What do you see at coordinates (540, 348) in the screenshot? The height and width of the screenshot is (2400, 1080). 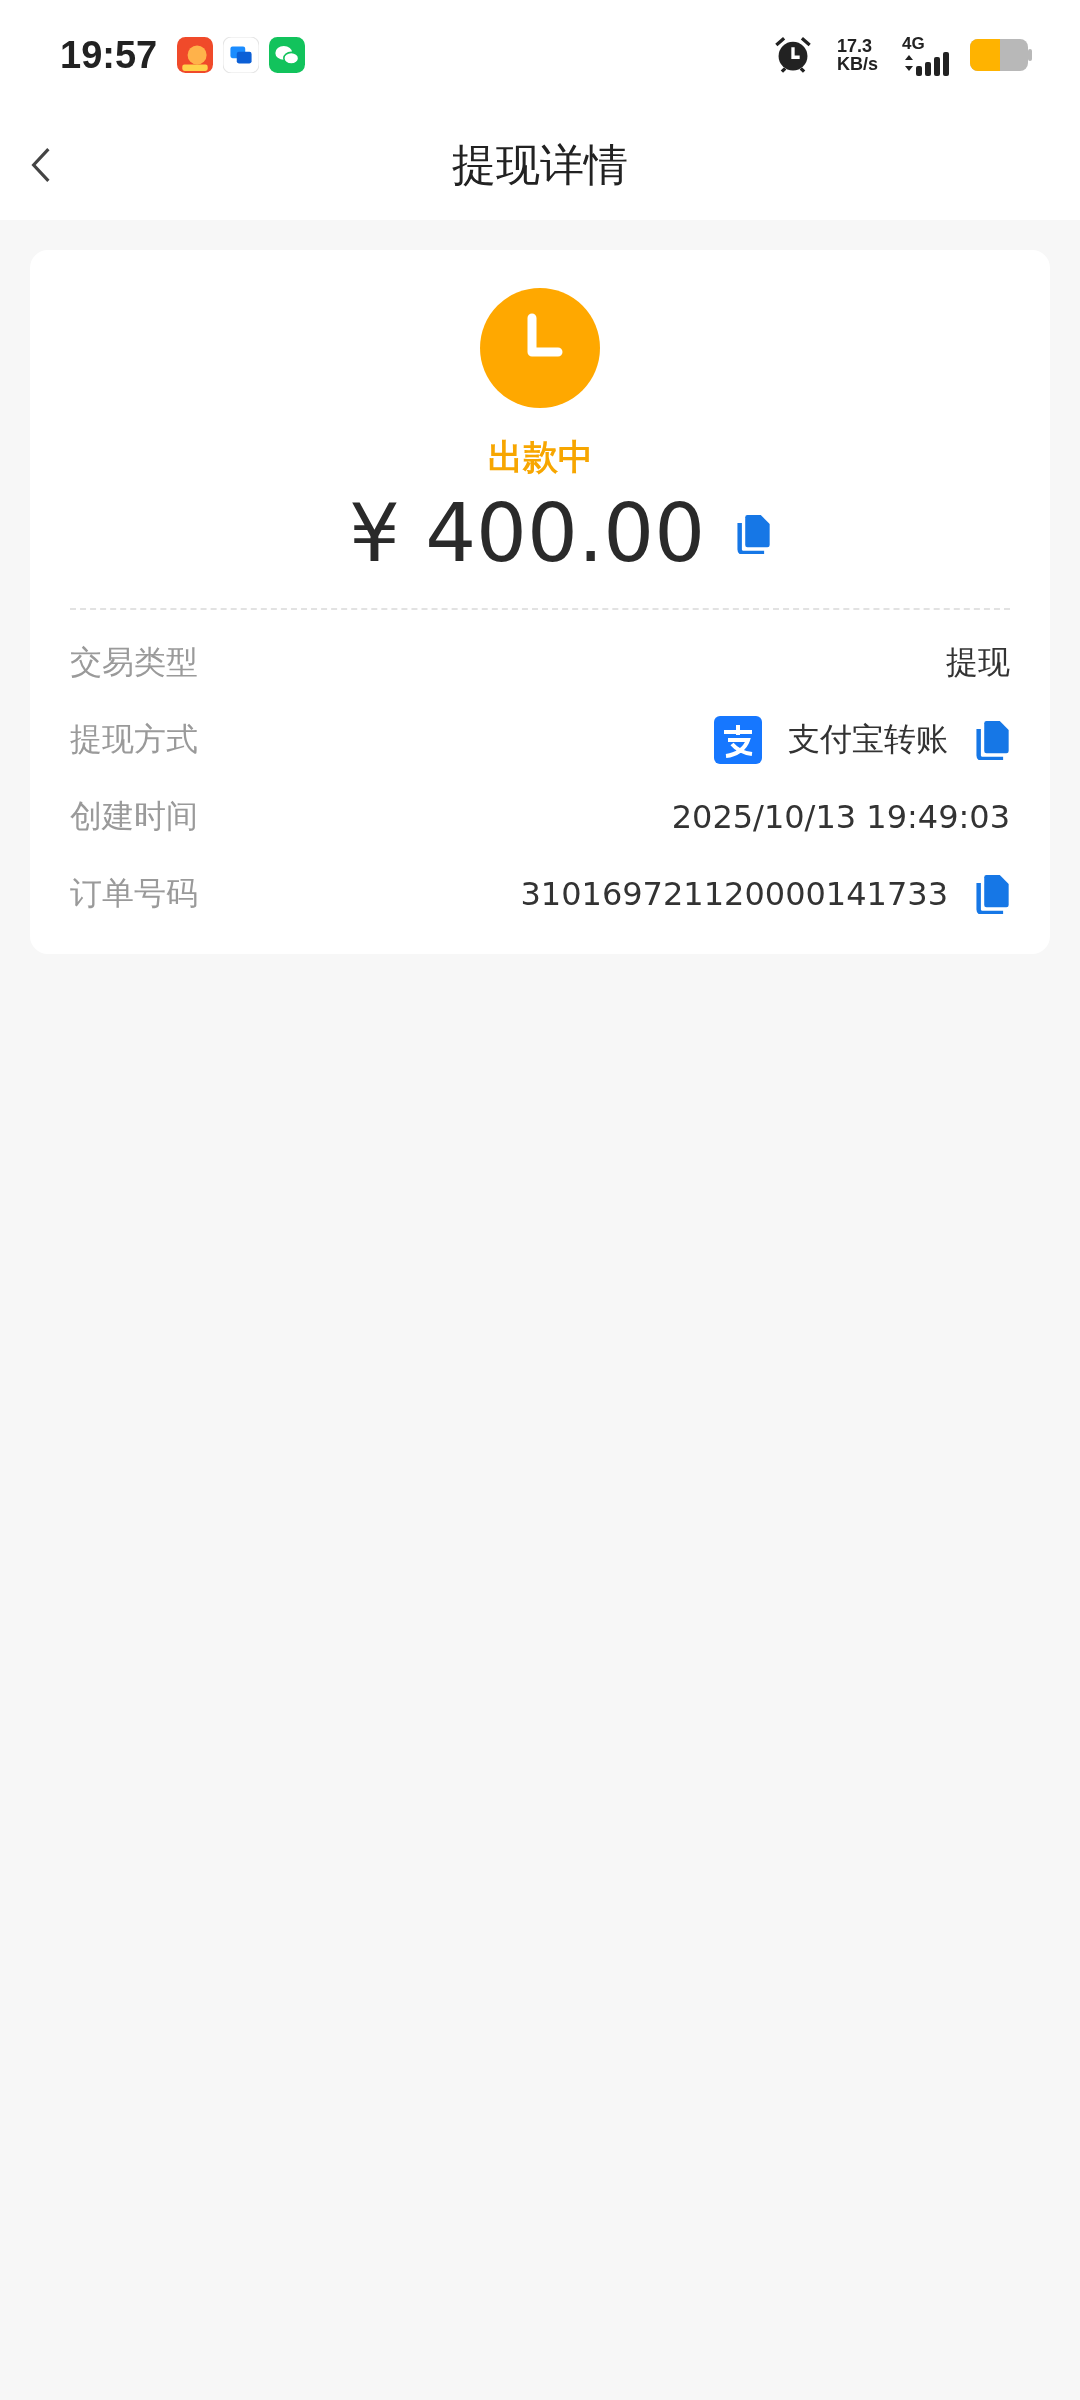 I see `clock-icon` at bounding box center [540, 348].